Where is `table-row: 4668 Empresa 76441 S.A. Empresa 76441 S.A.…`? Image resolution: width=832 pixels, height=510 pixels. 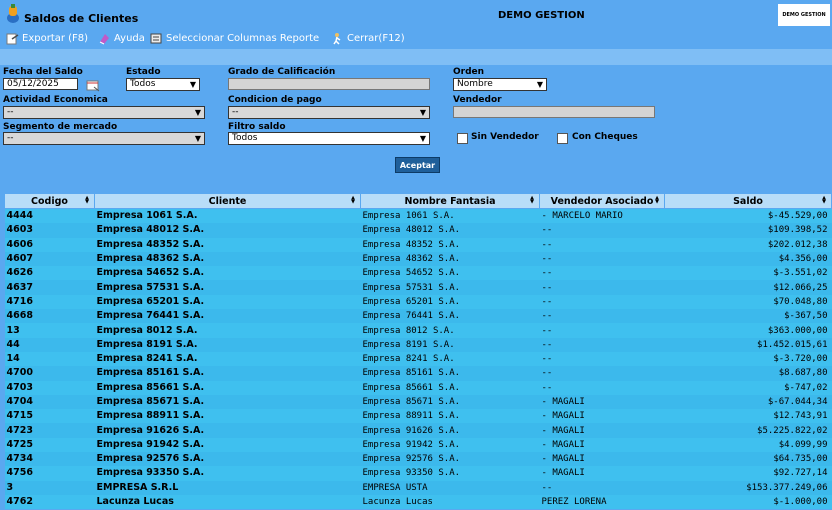
table-row: 4668 Empresa 76441 S.A. Empresa 76441 S.A.… is located at coordinates (418, 316).